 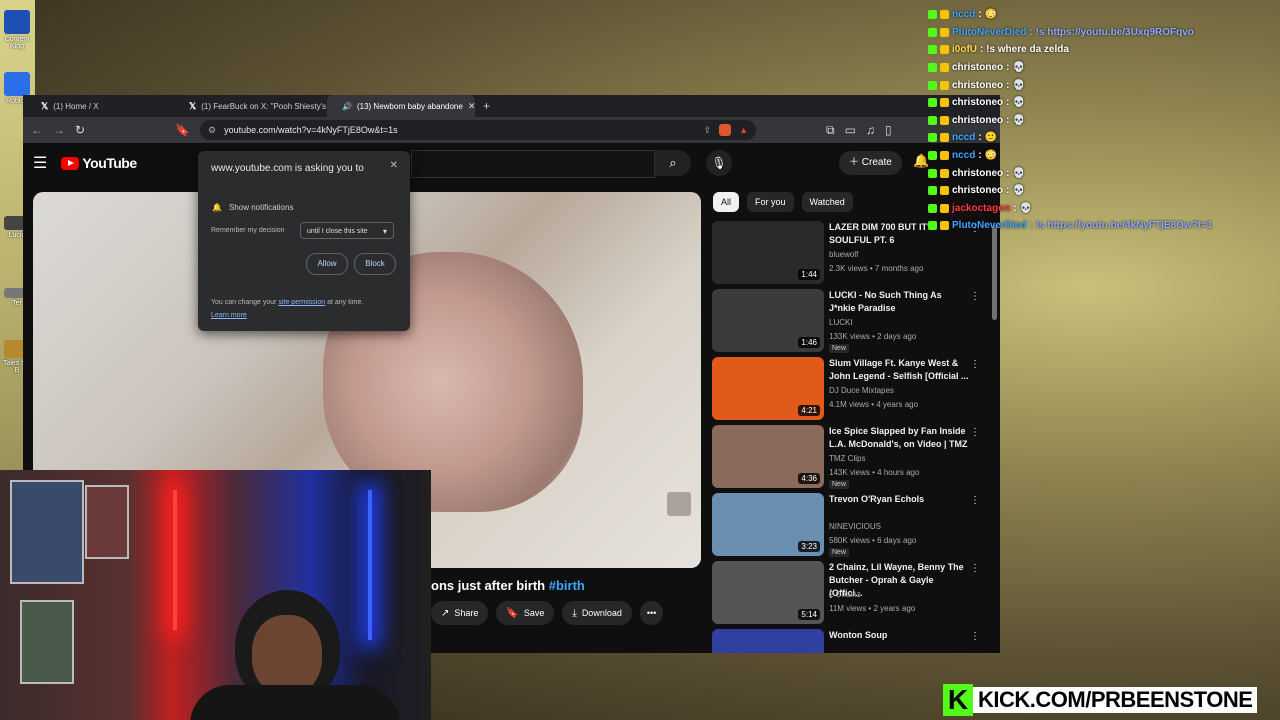 What do you see at coordinates (80, 130) in the screenshot?
I see `reload-icon: ↻` at bounding box center [80, 130].